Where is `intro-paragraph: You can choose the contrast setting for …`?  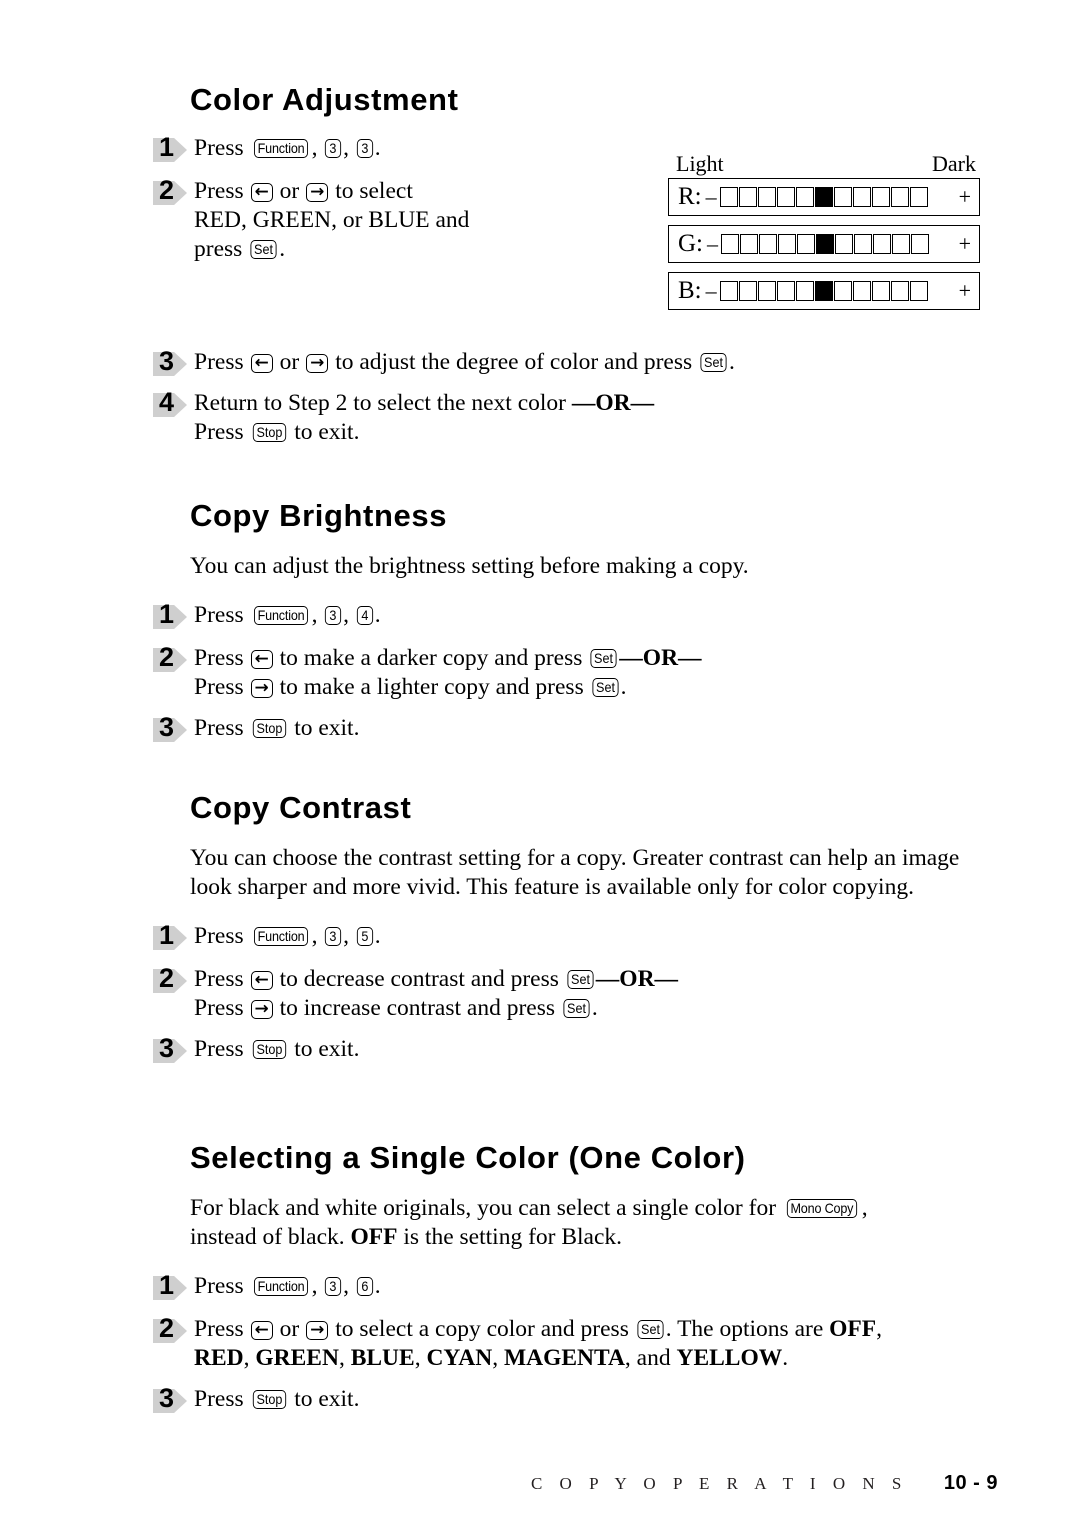 intro-paragraph: You can choose the contrast setting for … is located at coordinates (575, 872).